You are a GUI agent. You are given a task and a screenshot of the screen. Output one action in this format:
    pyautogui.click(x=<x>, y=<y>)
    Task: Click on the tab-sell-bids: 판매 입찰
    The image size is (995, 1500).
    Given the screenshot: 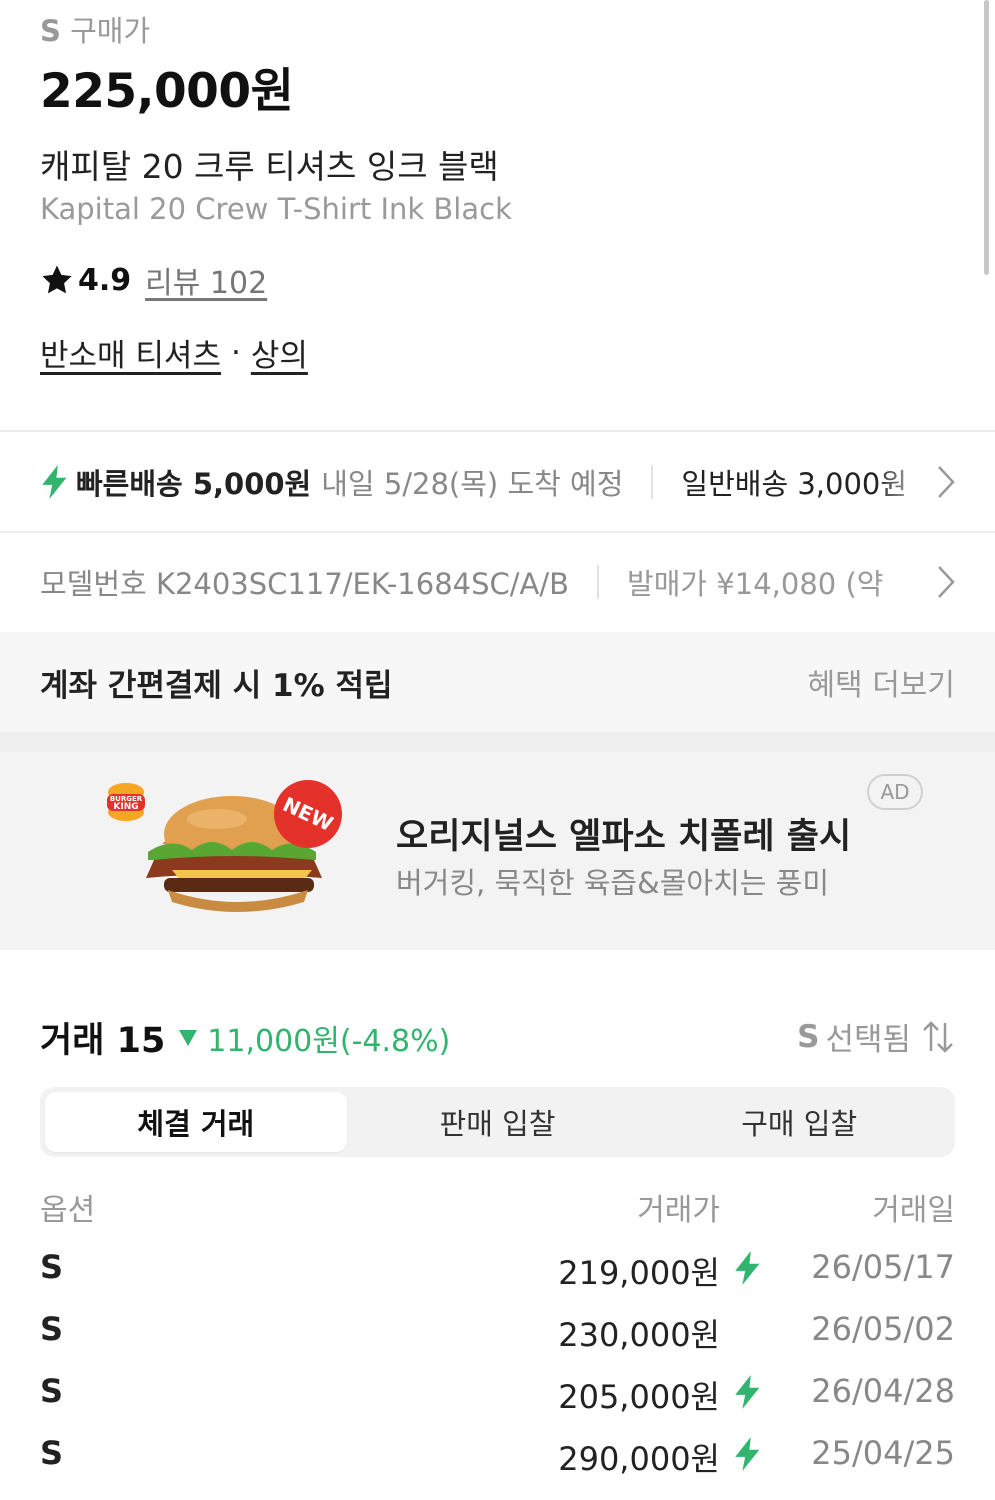 What is the action you would take?
    pyautogui.click(x=498, y=1122)
    